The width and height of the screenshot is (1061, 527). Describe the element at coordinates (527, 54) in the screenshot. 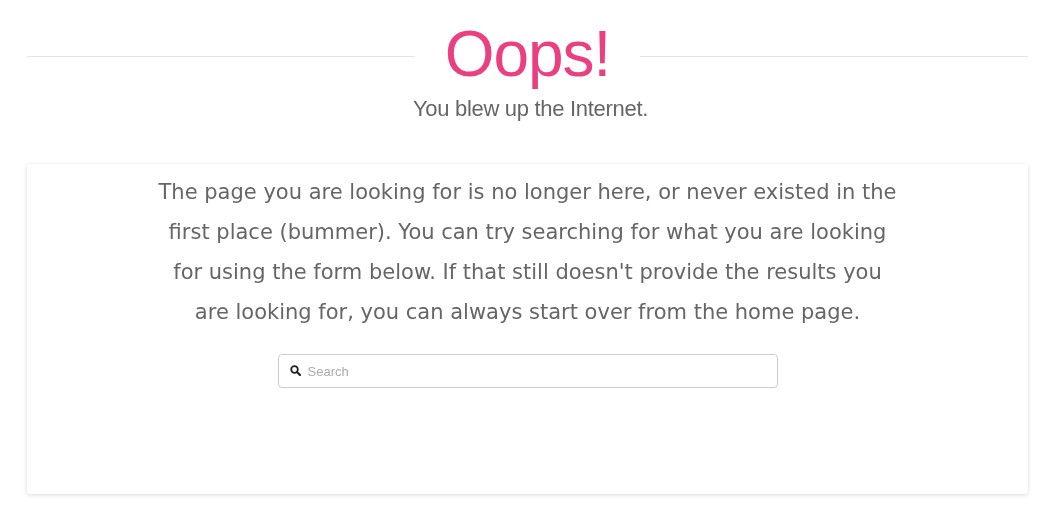

I see `page-title: Oops!` at that location.